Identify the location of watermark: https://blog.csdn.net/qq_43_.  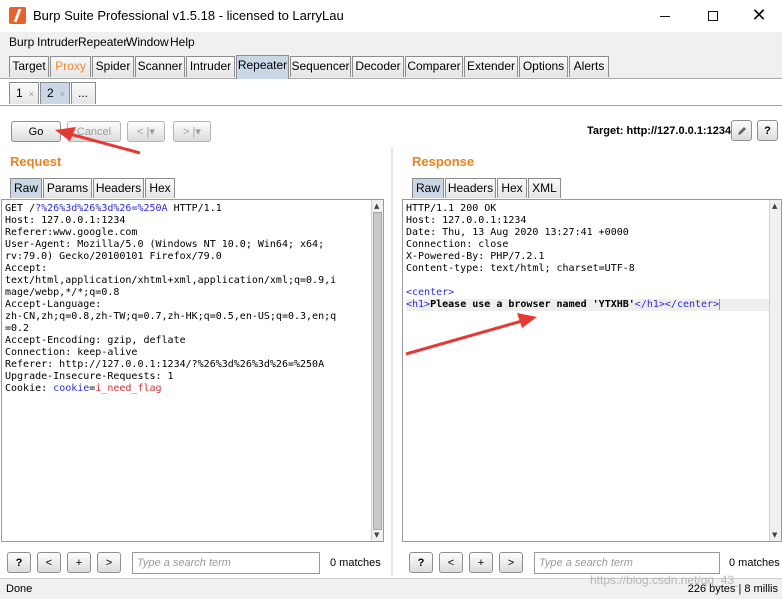
(665, 580).